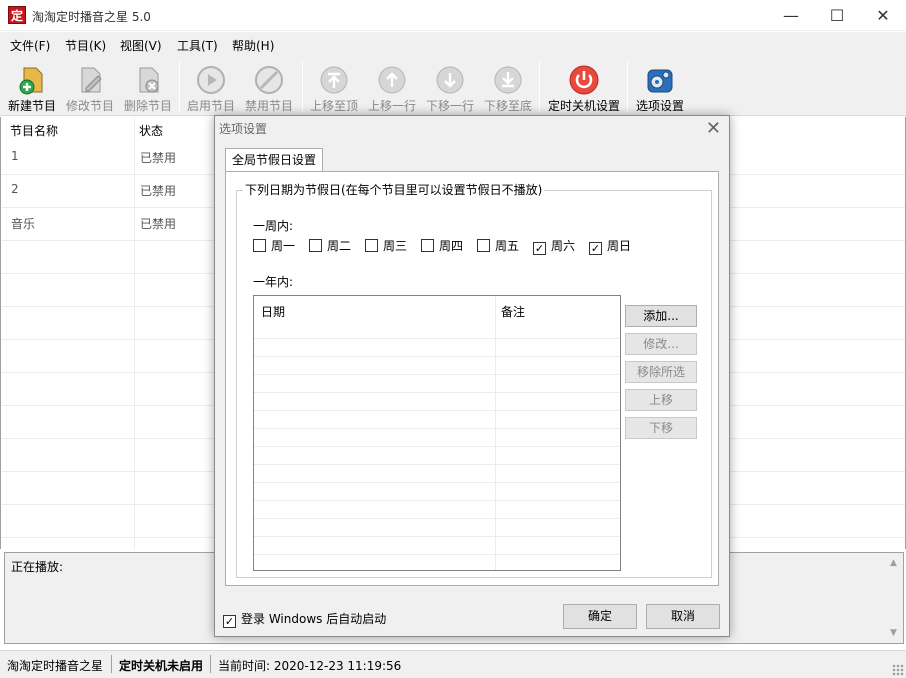 This screenshot has width=906, height=678. What do you see at coordinates (273, 282) in the screenshot?
I see `year-label: 一年内:` at bounding box center [273, 282].